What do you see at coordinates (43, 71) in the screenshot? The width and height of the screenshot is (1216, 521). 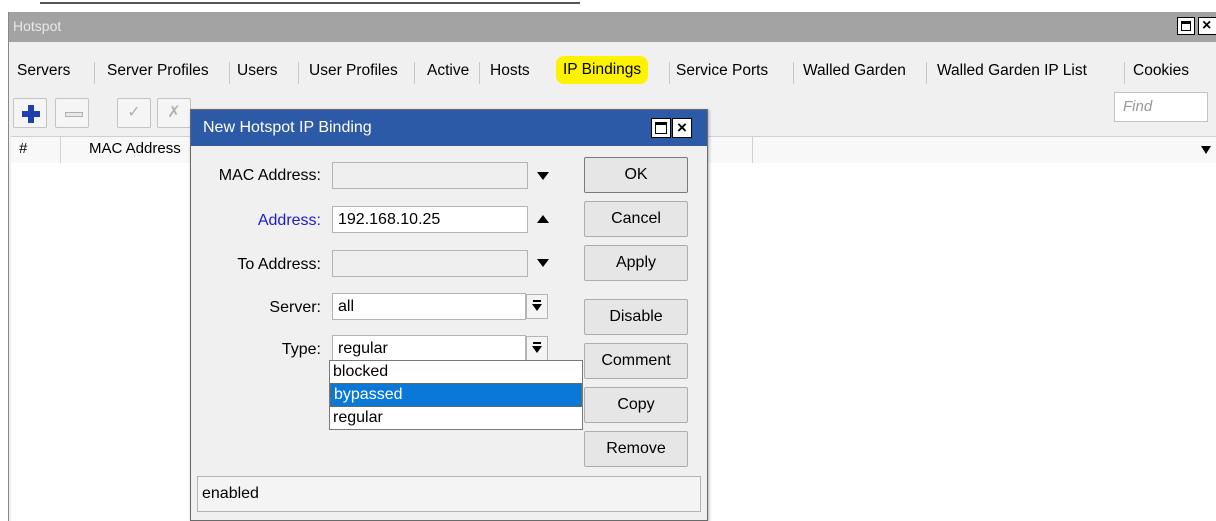 I see `tab-servers: Servers` at bounding box center [43, 71].